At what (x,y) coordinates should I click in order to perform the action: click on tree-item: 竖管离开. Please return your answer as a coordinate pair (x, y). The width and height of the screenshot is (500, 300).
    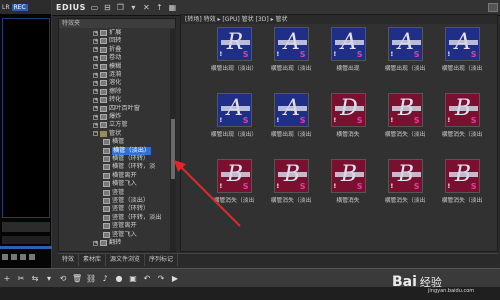
    Looking at the image, I should click on (120, 226).